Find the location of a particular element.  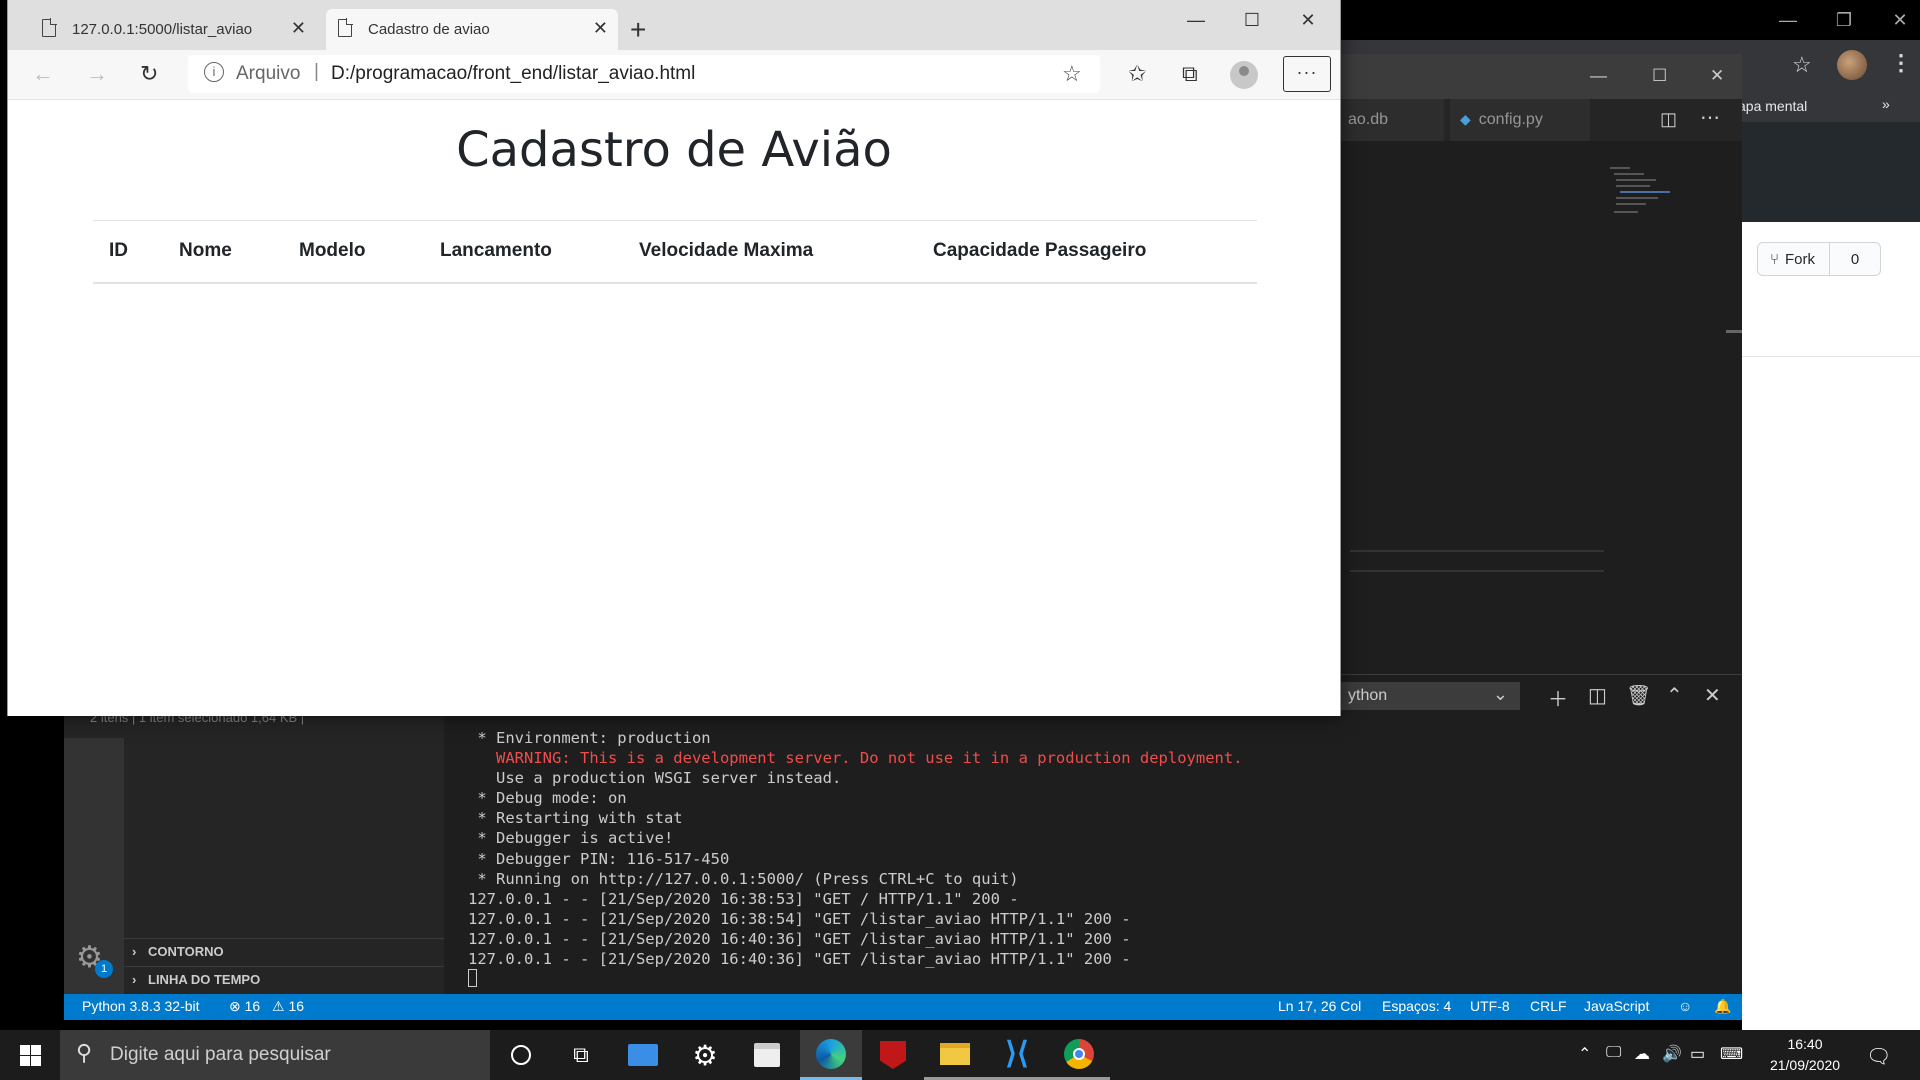

back-arrow-icon: ← is located at coordinates (43, 74).